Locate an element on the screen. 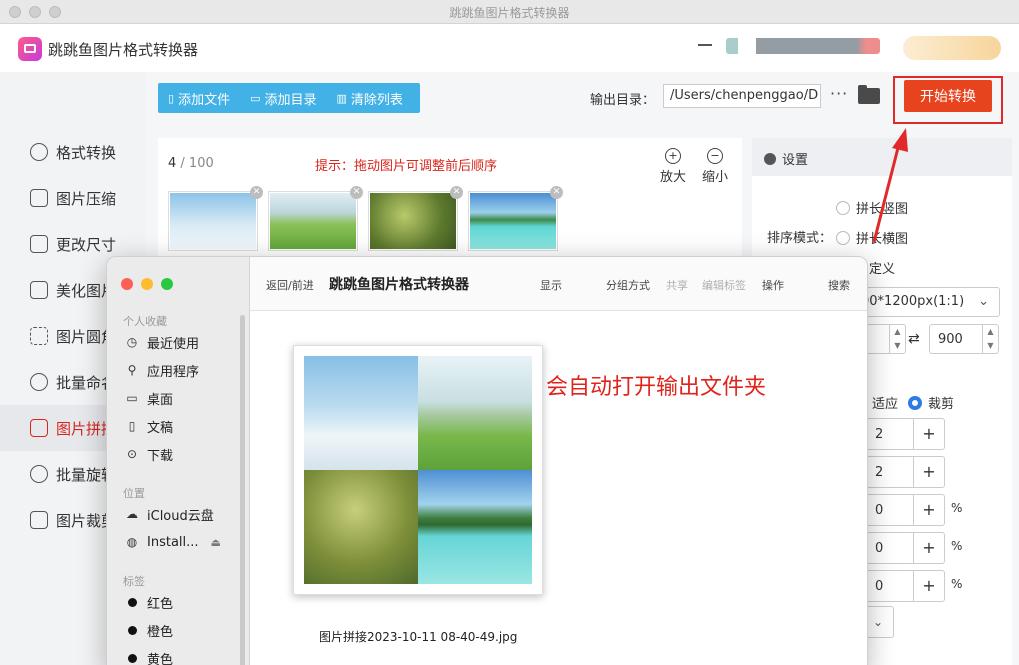 The width and height of the screenshot is (1019, 665). menu-icon is located at coordinates (705, 45).